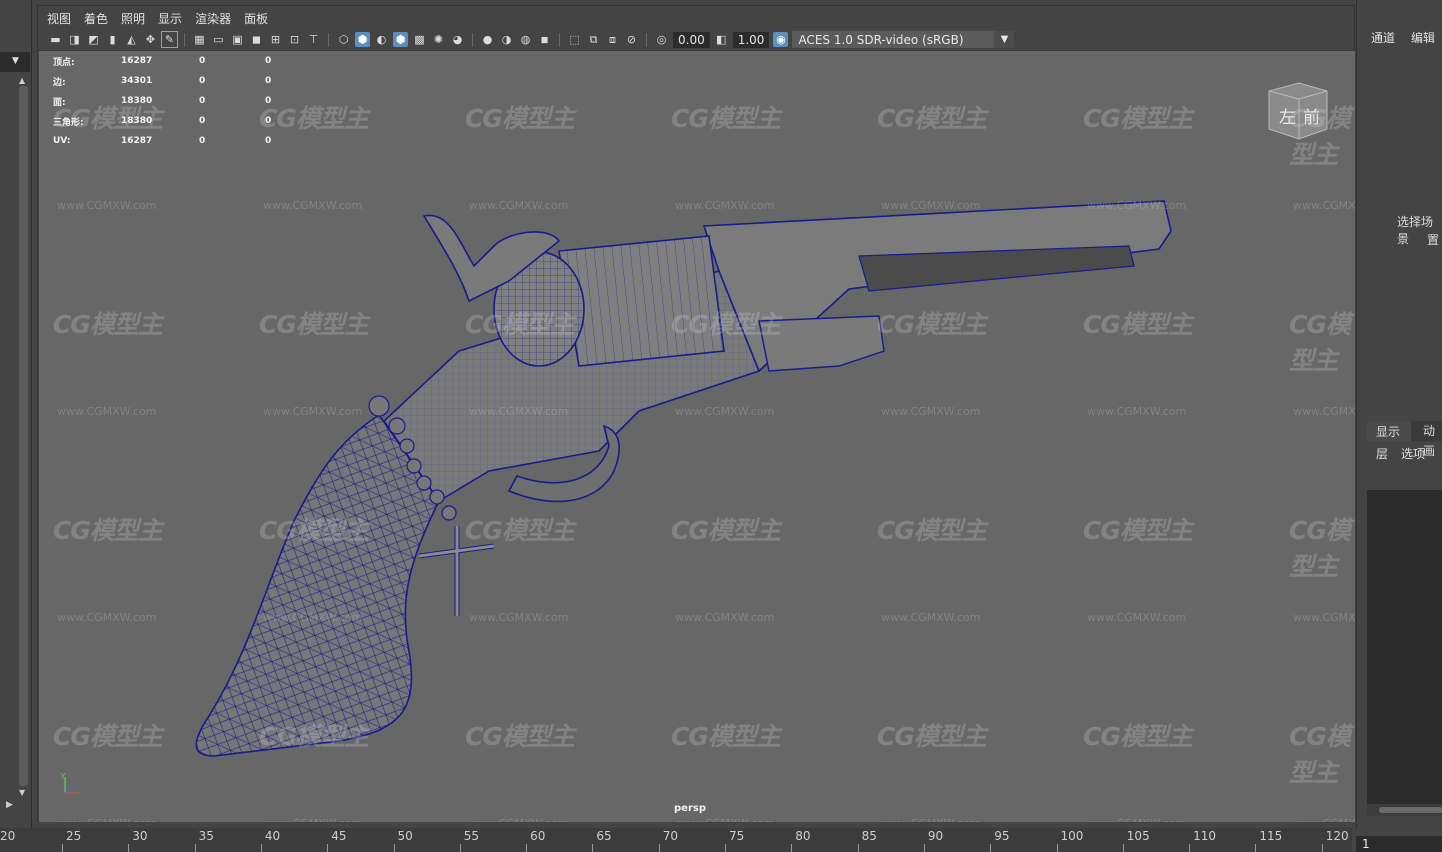 Image resolution: width=1442 pixels, height=852 pixels. Describe the element at coordinates (1271, 836) in the screenshot. I see `timeline-label: 115` at that location.